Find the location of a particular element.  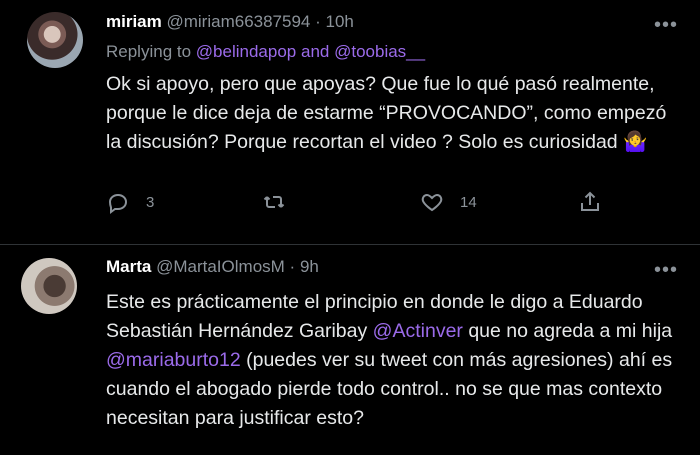

share-icon is located at coordinates (590, 201).